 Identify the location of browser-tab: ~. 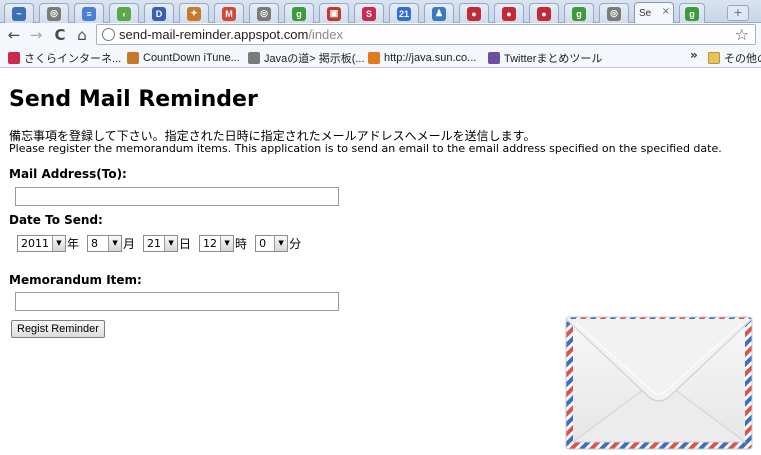
(19, 13).